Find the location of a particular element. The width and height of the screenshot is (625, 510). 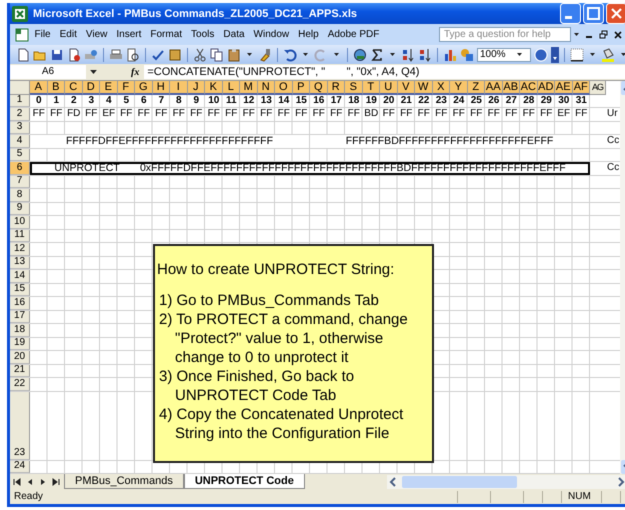

note-title: How to create UNPROTECT String: is located at coordinates (276, 269).